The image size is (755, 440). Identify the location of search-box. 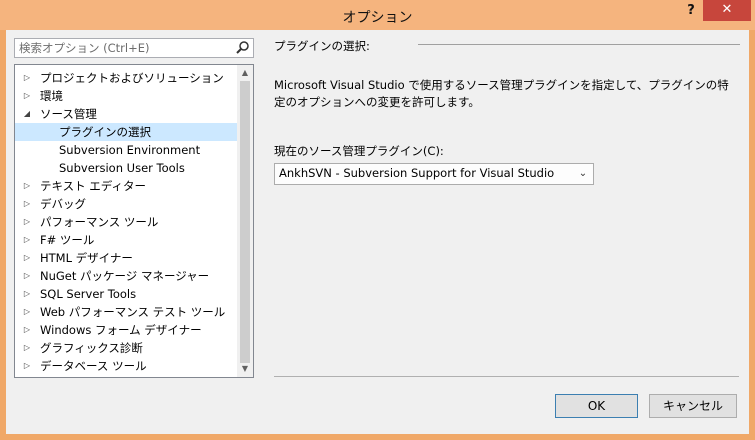
(134, 48).